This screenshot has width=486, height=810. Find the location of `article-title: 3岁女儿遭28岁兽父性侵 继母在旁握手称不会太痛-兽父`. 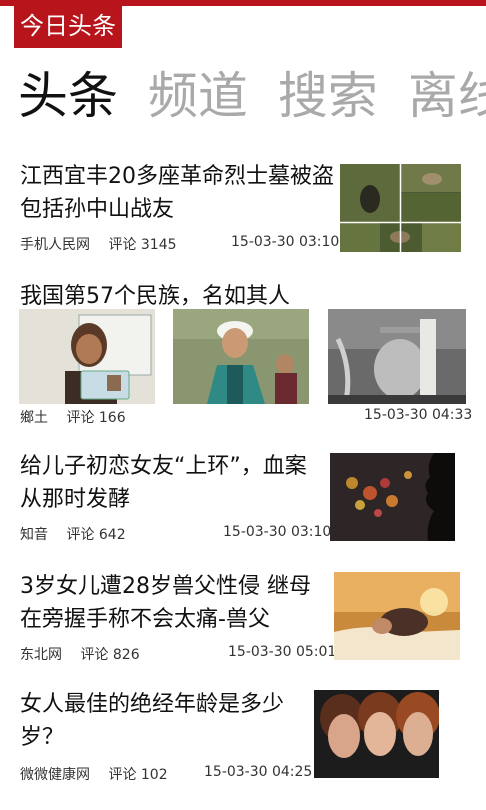

article-title: 3岁女儿遭28岁兽父性侵 继母在旁握手称不会太痛-兽父 is located at coordinates (172, 603).